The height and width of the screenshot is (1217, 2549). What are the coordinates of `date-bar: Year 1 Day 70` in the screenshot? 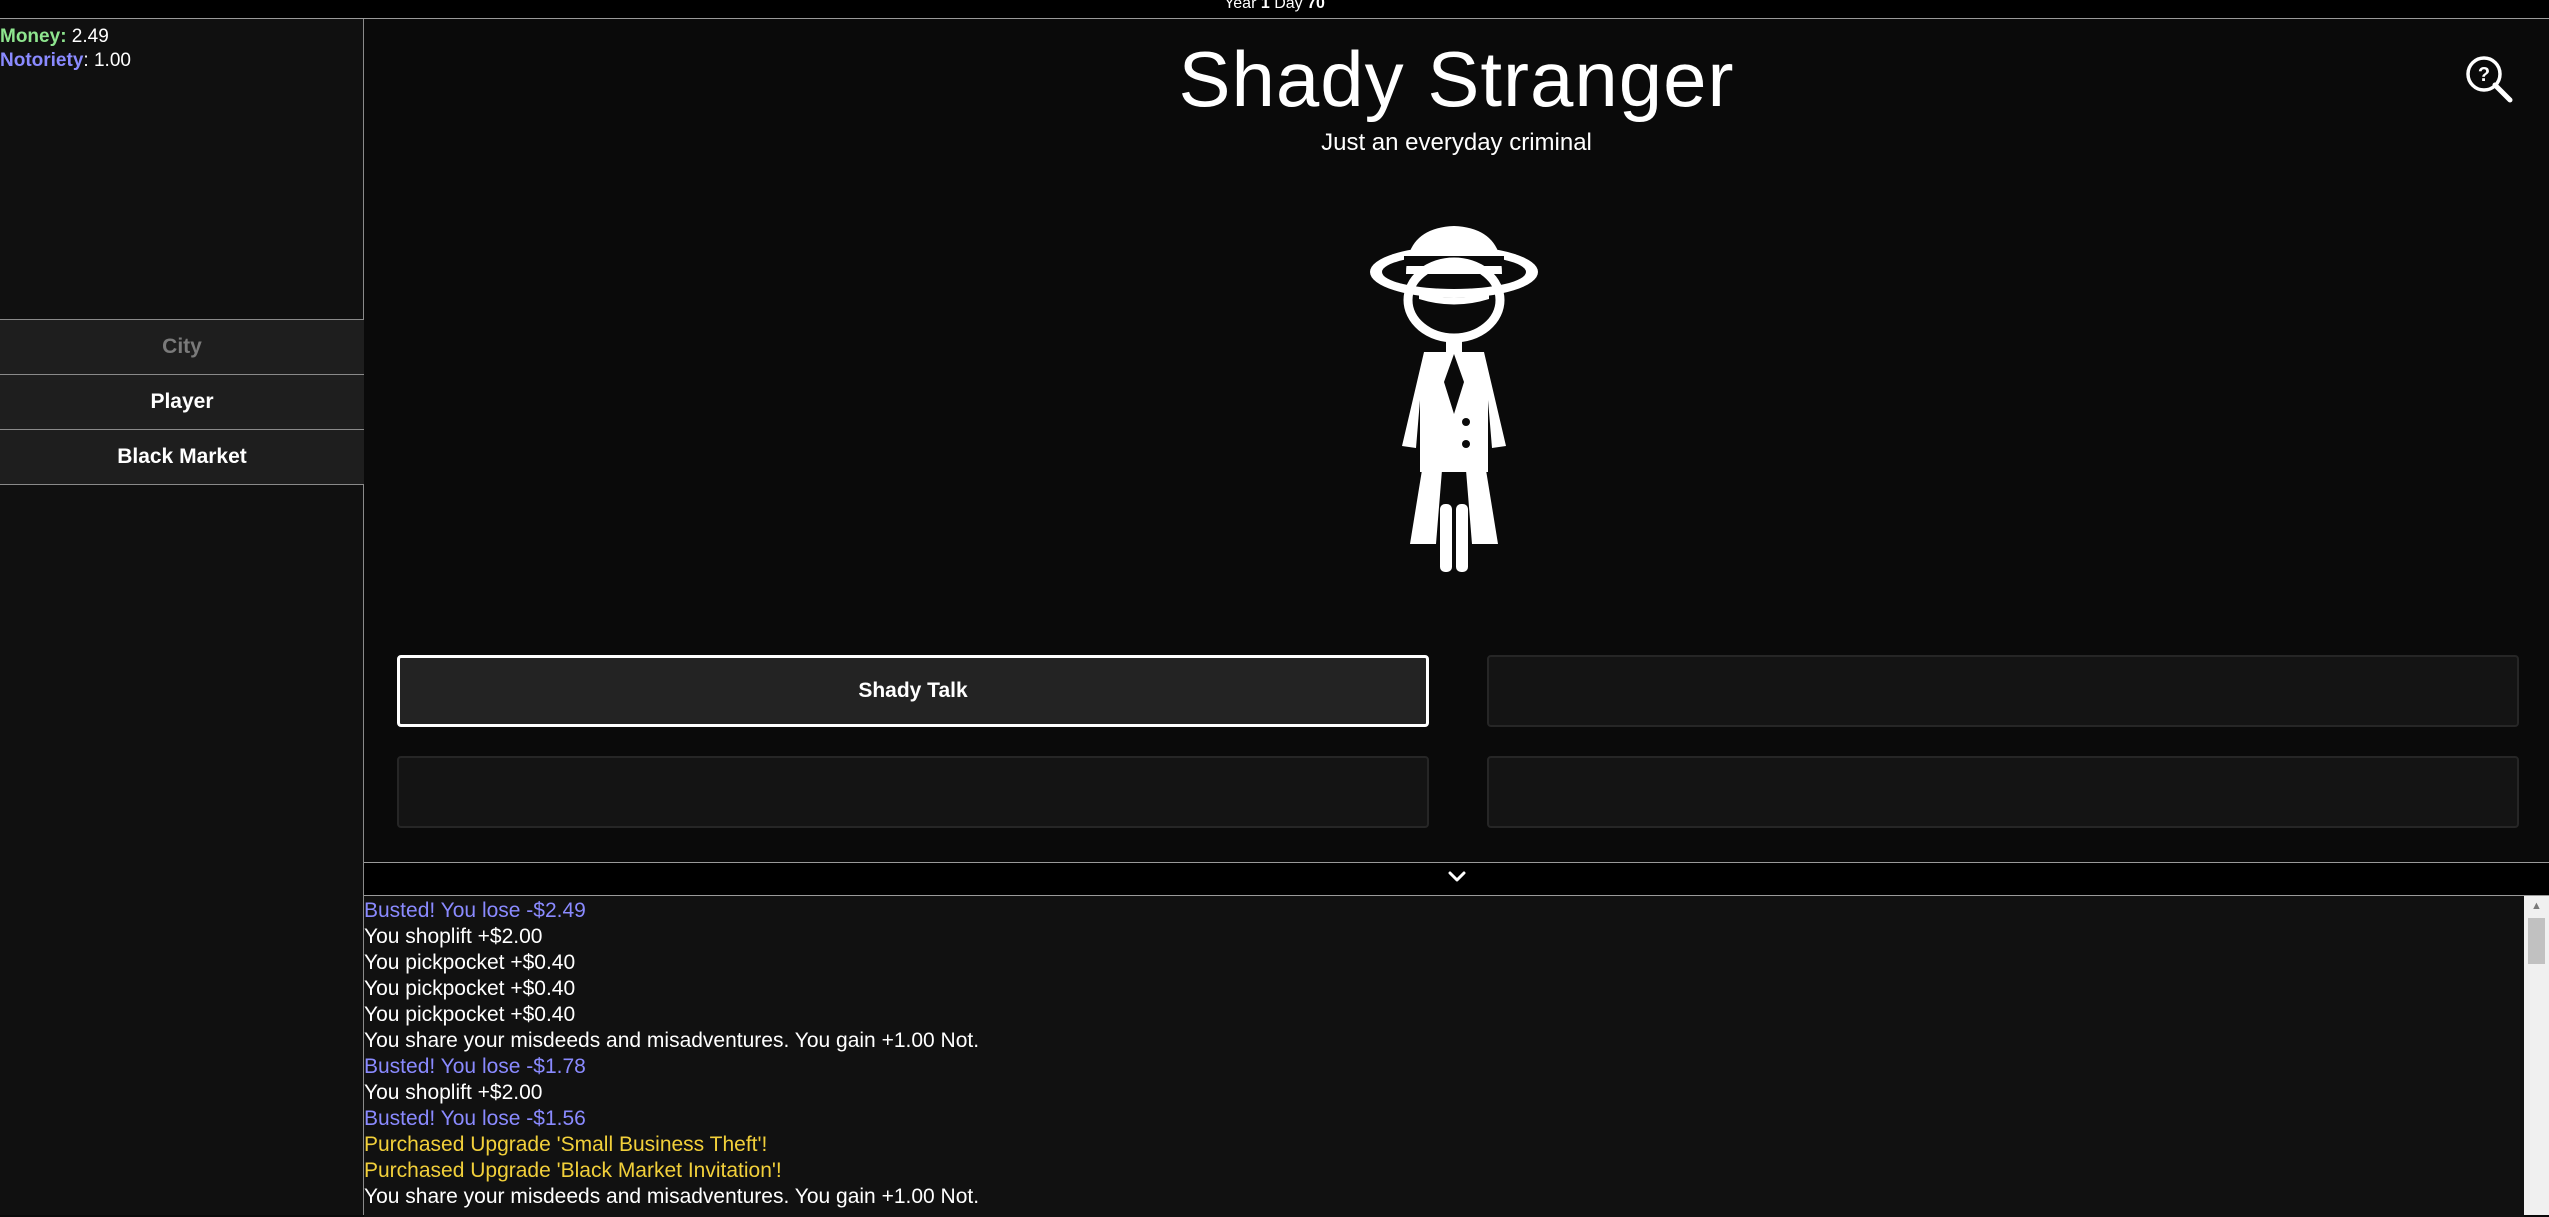 It's located at (1274, 9).